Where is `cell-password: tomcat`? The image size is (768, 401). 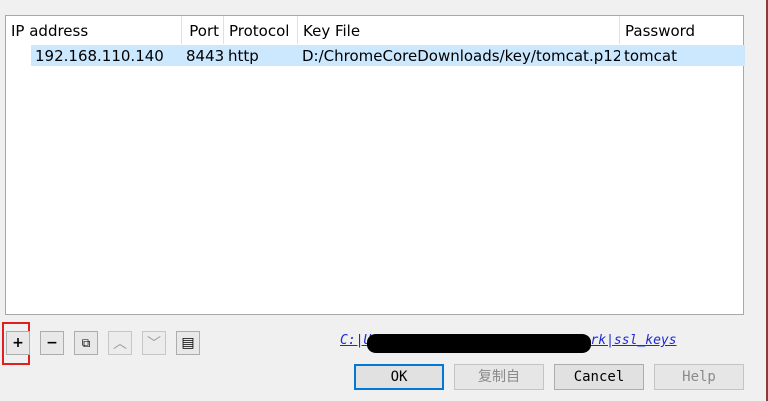
cell-password: tomcat is located at coordinates (682, 55).